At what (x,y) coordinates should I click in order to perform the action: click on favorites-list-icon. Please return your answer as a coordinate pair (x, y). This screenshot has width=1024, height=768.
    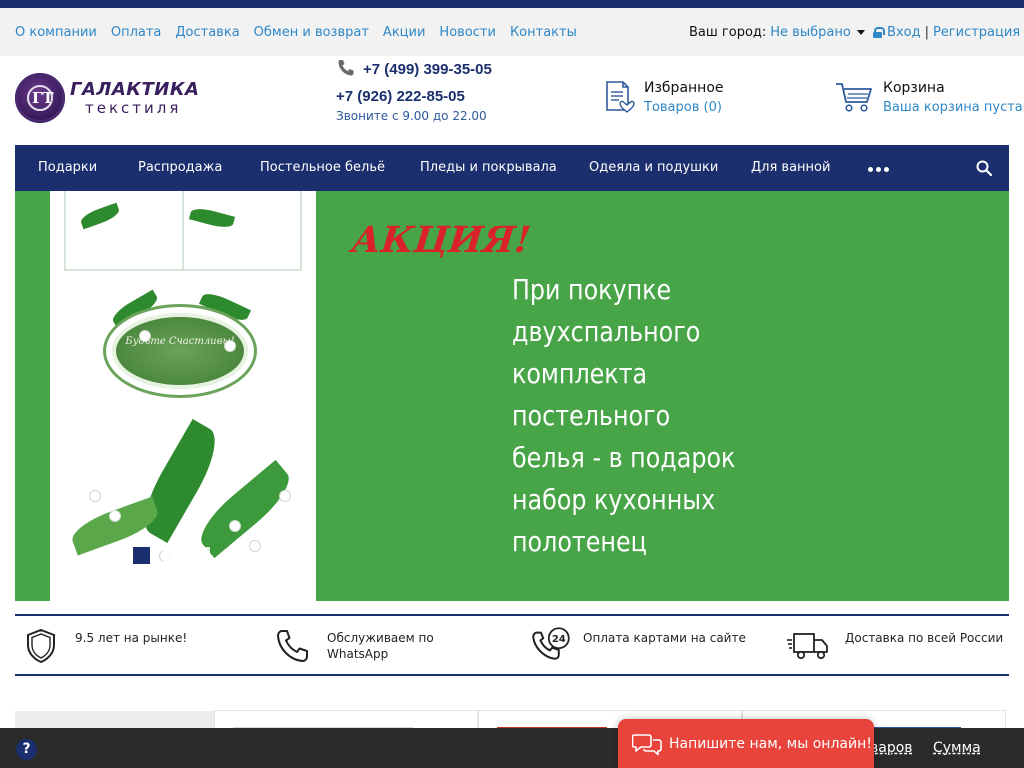
    Looking at the image, I should click on (620, 97).